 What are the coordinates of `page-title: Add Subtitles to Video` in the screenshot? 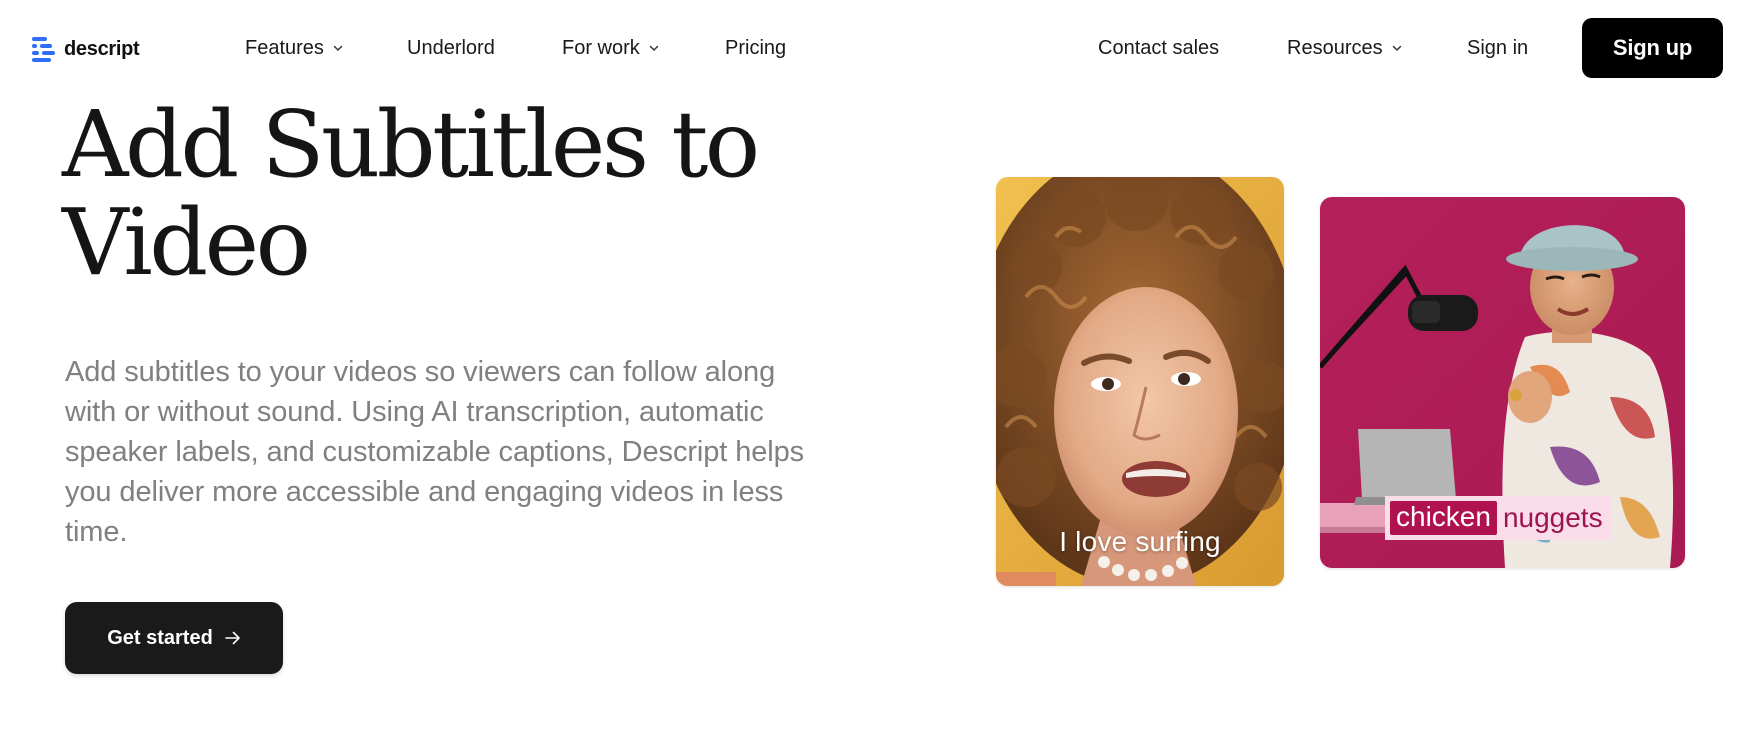 It's located at (442, 194).